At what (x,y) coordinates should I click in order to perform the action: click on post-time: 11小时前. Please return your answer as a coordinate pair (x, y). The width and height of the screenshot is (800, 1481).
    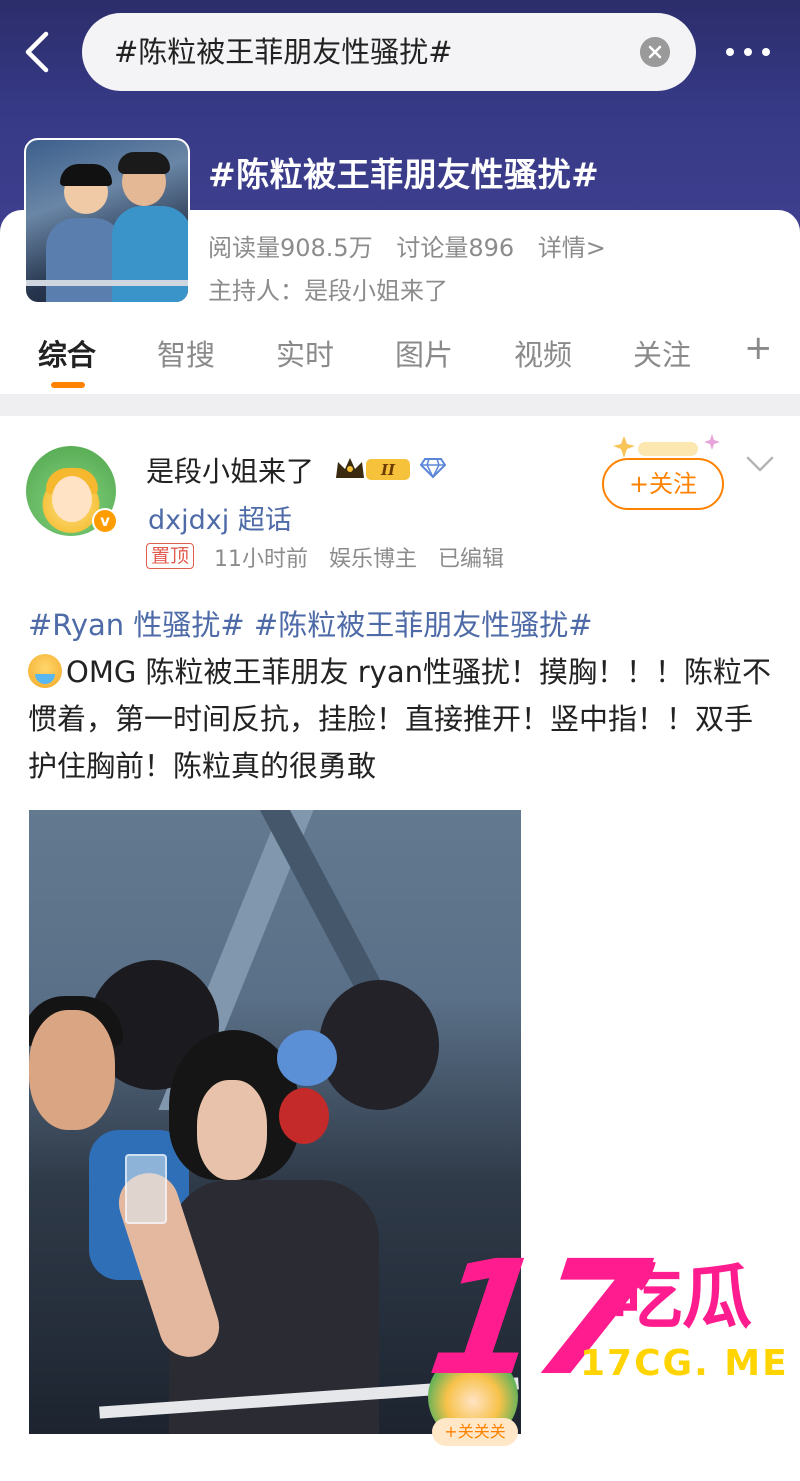
    Looking at the image, I should click on (261, 559).